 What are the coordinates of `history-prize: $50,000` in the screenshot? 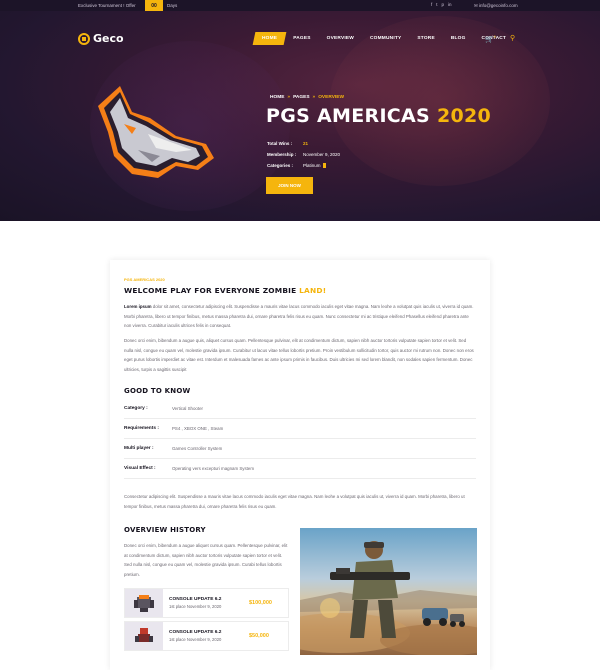 It's located at (259, 636).